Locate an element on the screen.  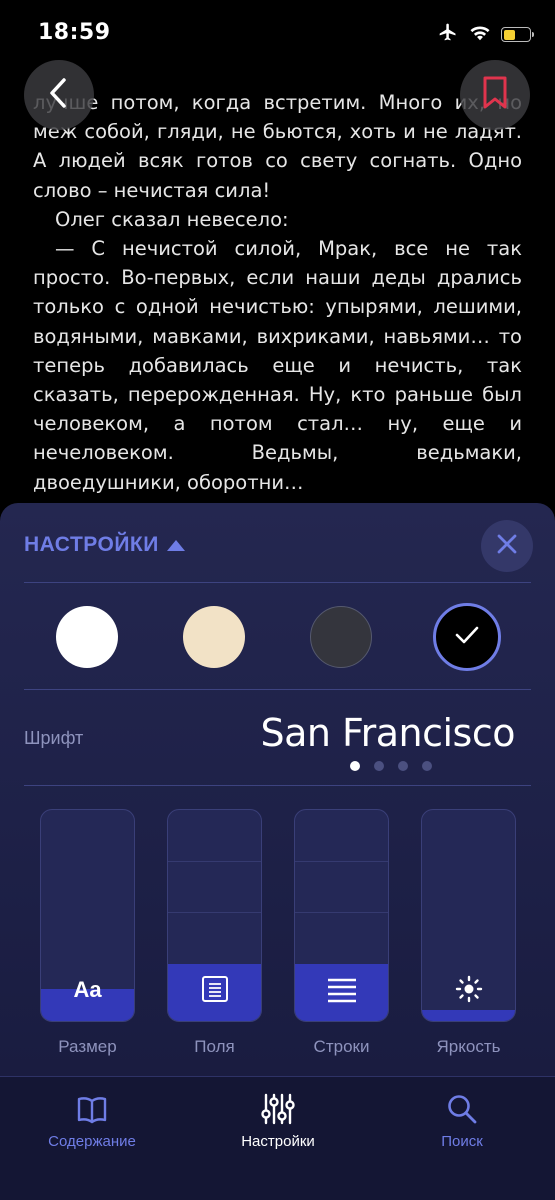
margins-icon is located at coordinates (214, 989).